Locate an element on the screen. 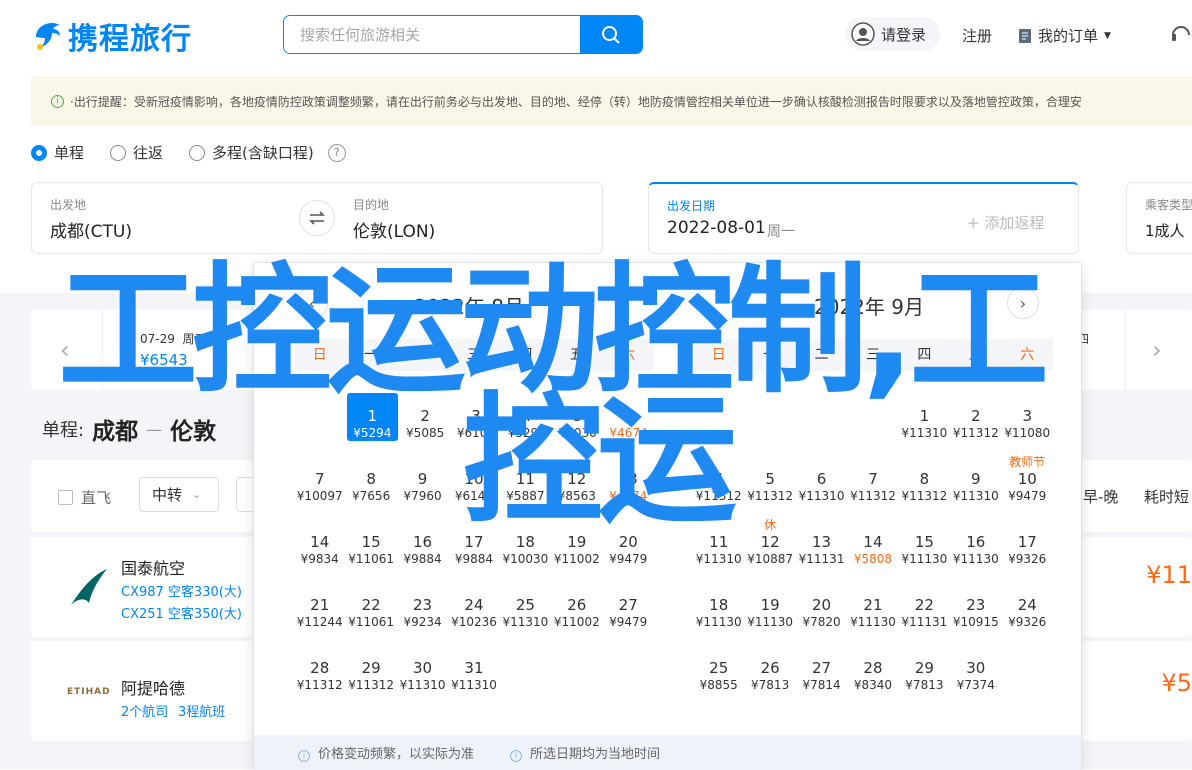 The height and width of the screenshot is (770, 1192). search-input is located at coordinates (432, 34).